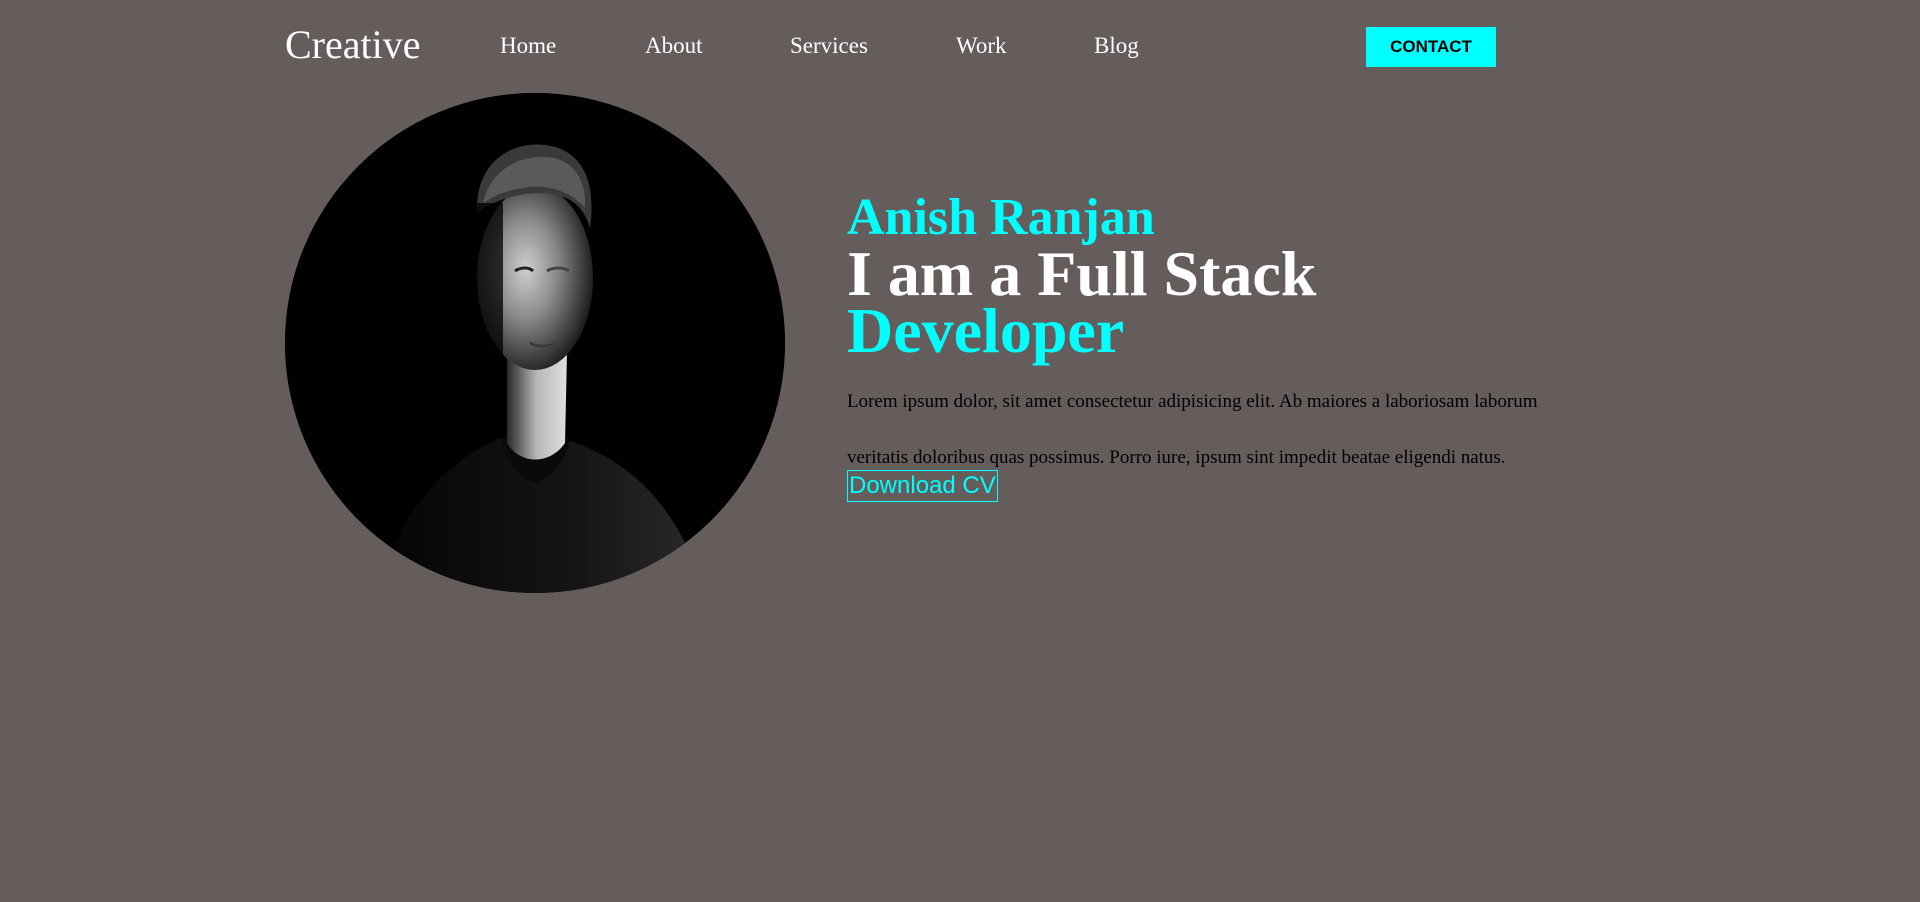 Image resolution: width=1920 pixels, height=902 pixels. I want to click on nav-link-work: Work, so click(981, 46).